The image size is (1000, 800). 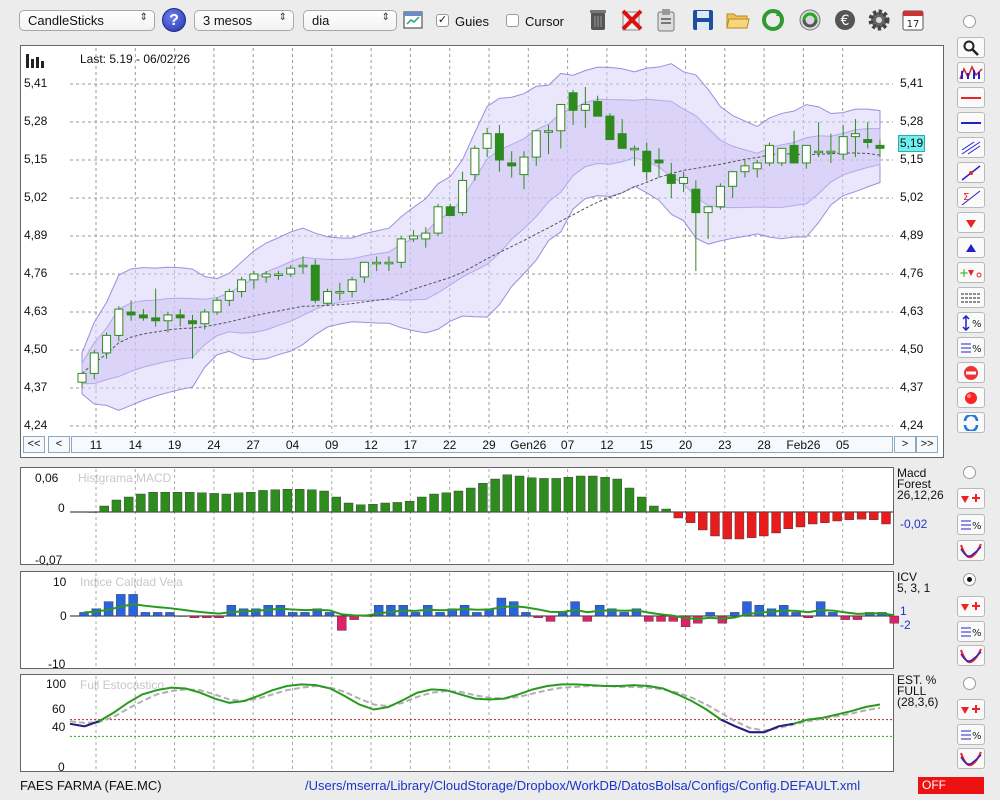 I want to click on signals-icon, so click(x=970, y=498).